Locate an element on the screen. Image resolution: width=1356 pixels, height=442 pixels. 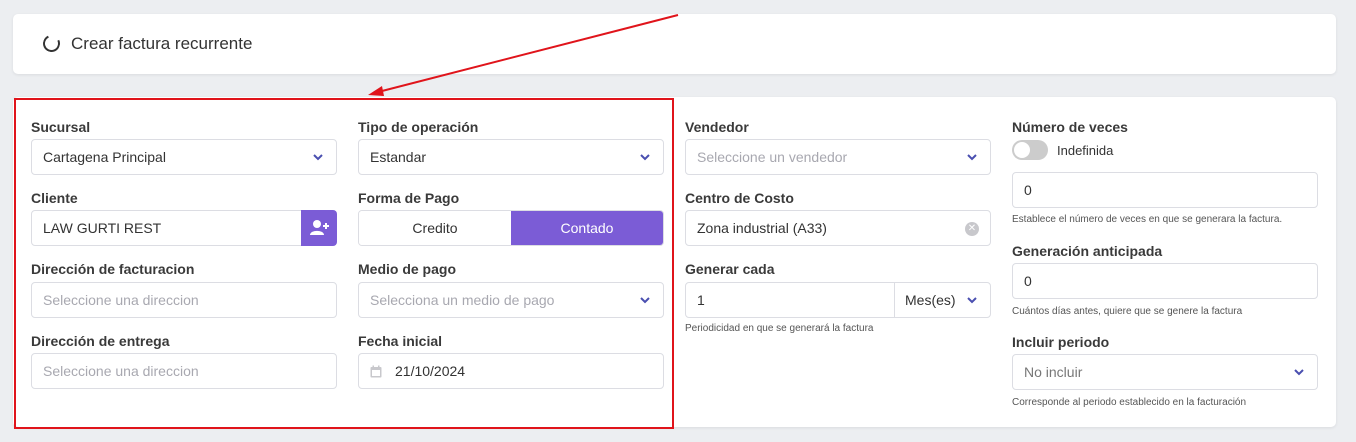
forma-pago-option-credito: Credito is located at coordinates (435, 228).